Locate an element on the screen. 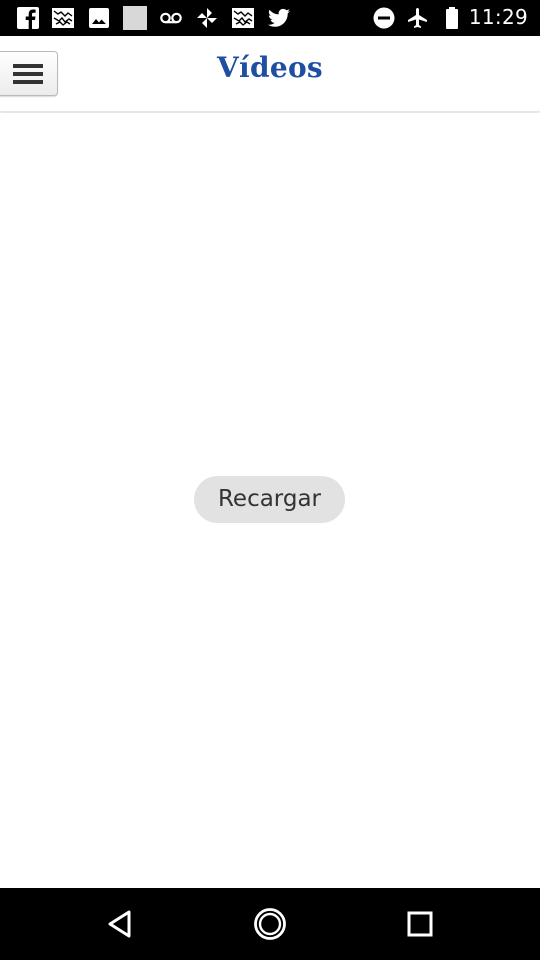  status-time: 11:29 is located at coordinates (498, 17).